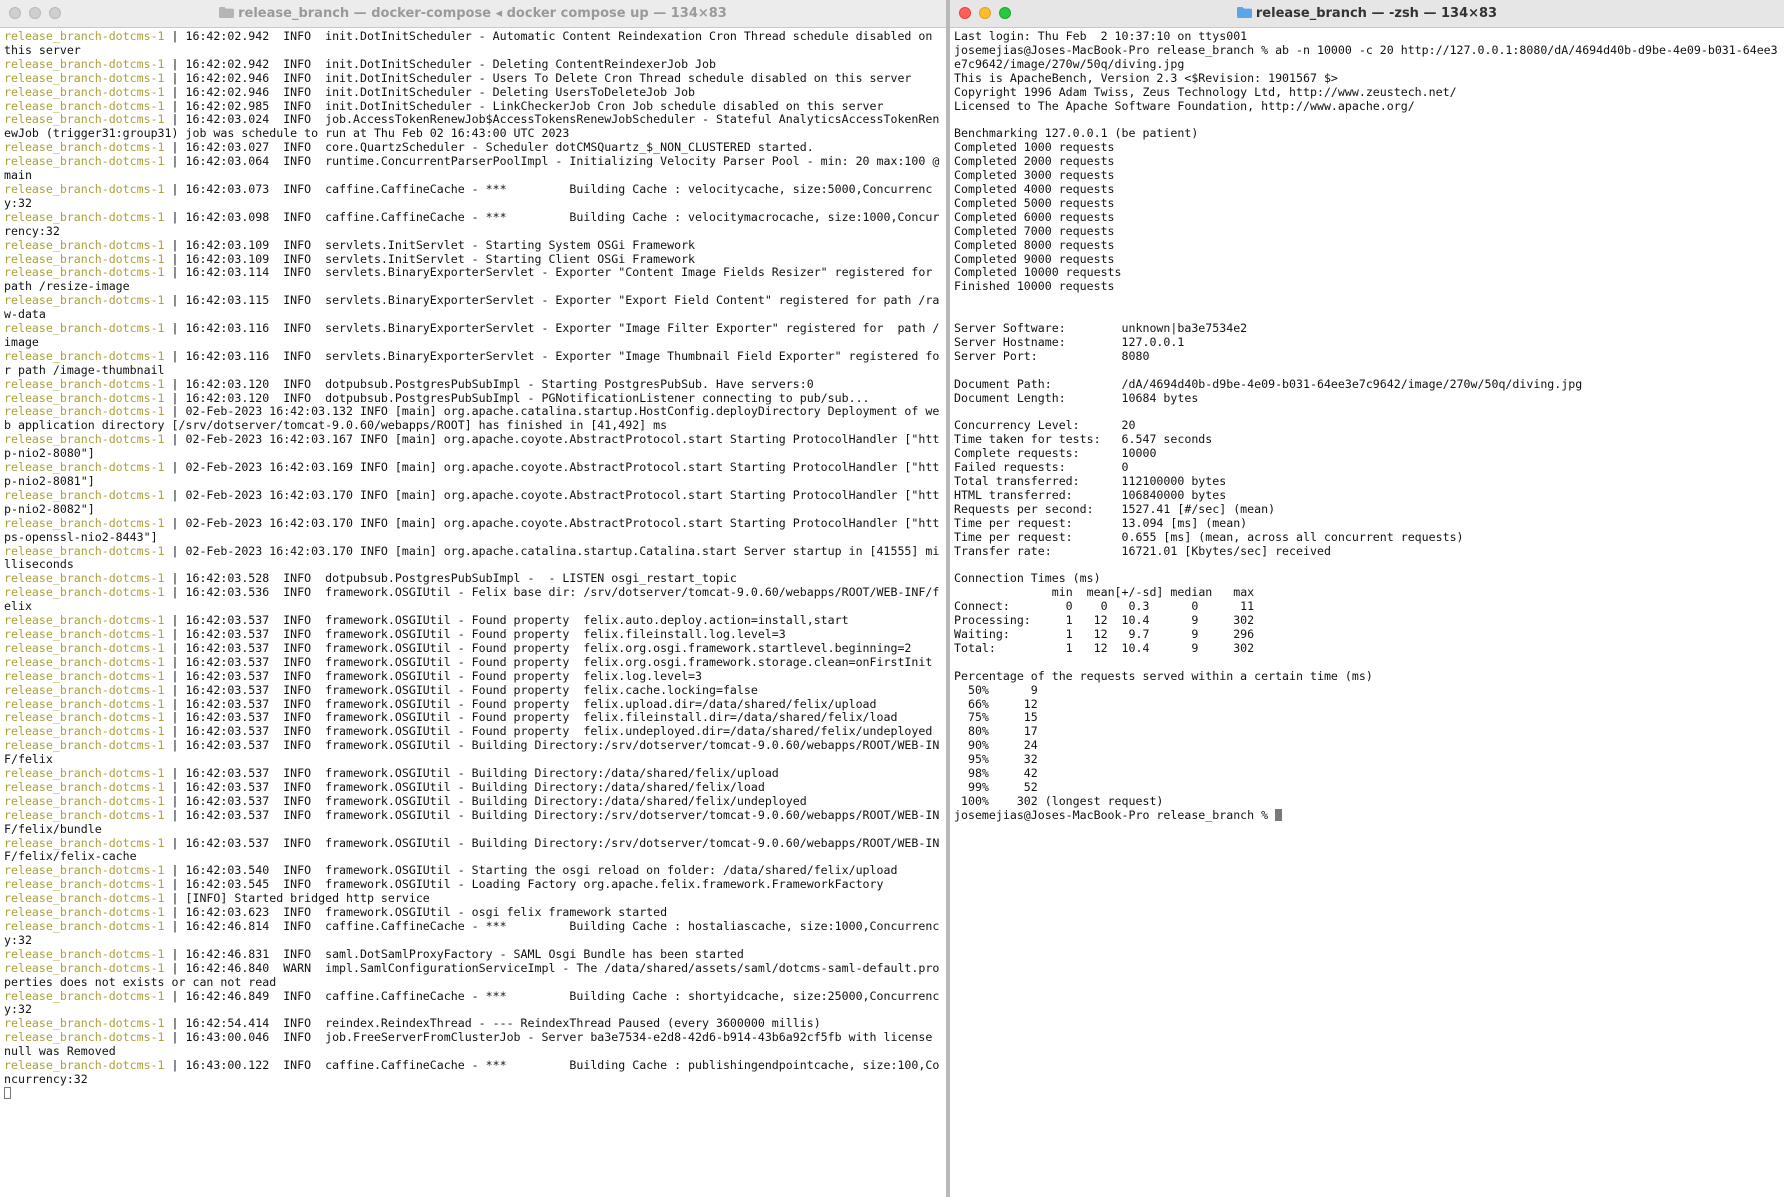  I want to click on output-line: 95% 32, so click(996, 759).